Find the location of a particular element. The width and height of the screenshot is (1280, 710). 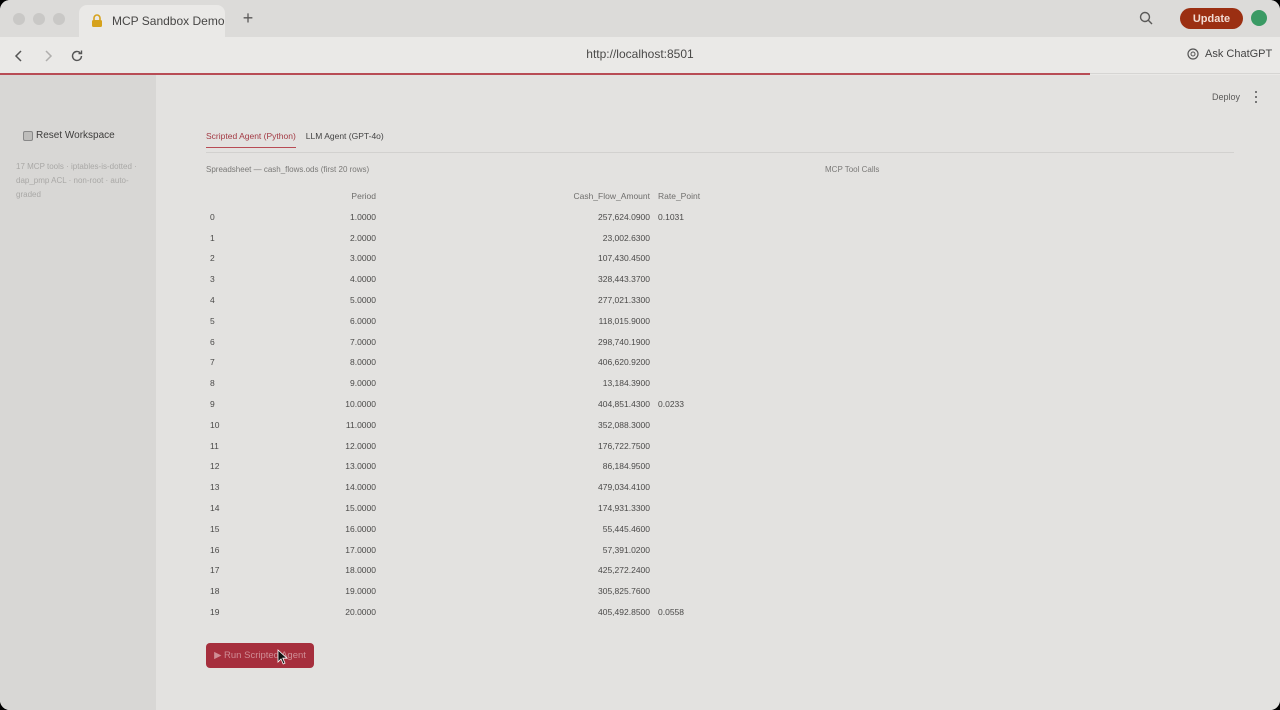

cell-cash-flow-amount: 298,740.1900 is located at coordinates (578, 342).